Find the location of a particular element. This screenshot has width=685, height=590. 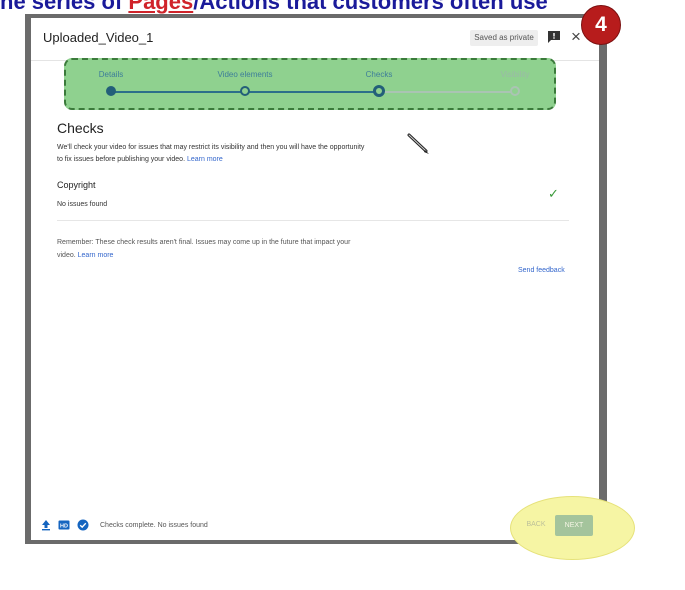

next-button: NEXT is located at coordinates (574, 525).